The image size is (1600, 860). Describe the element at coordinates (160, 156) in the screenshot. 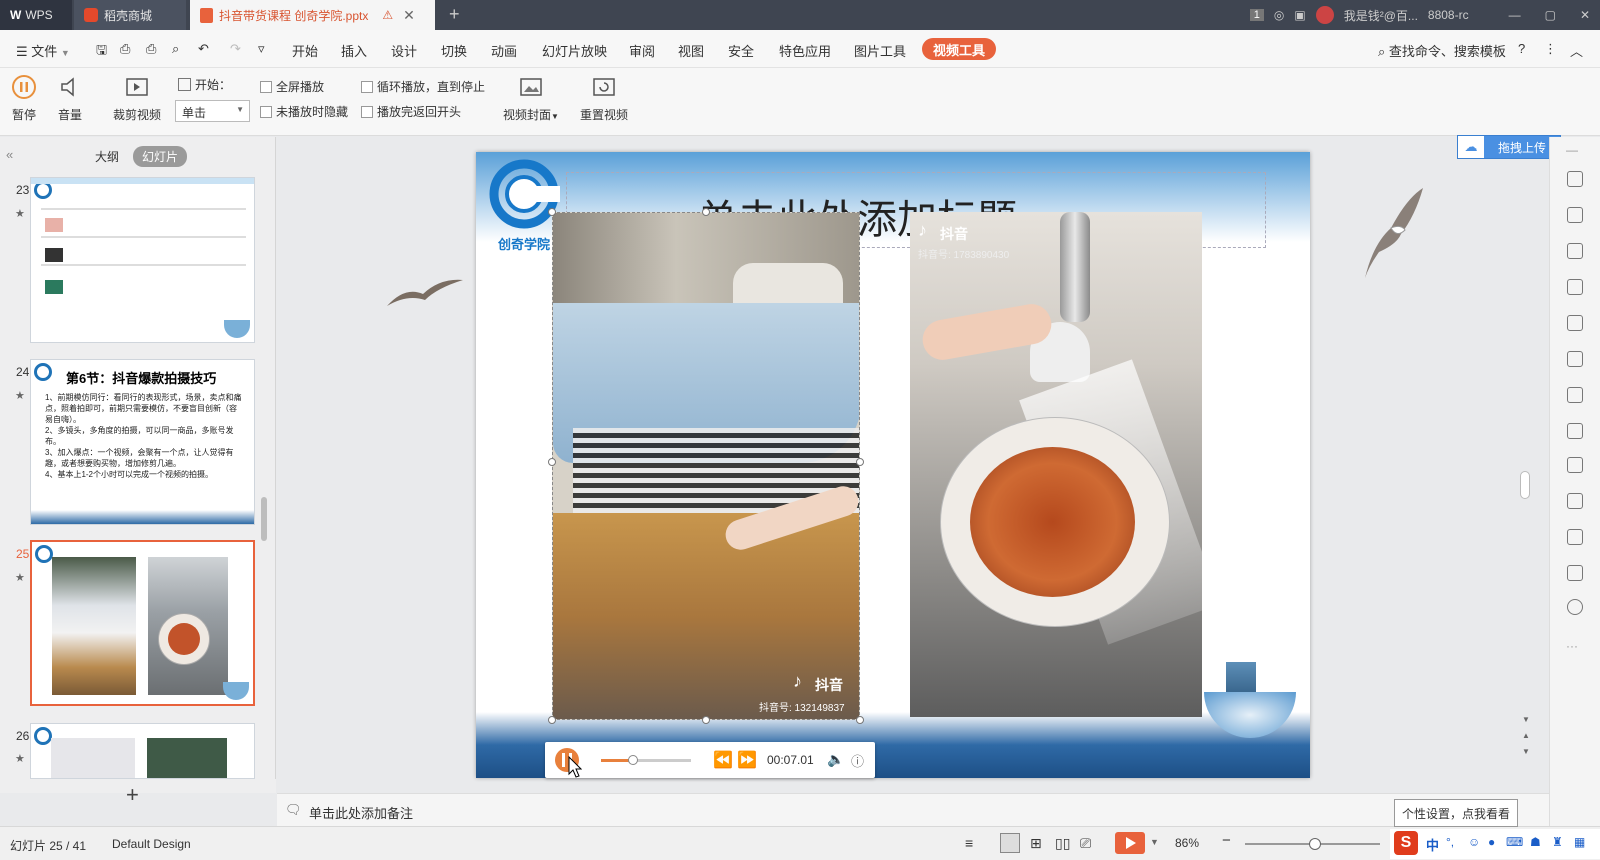

I see `tab-slides: 幻灯片` at that location.